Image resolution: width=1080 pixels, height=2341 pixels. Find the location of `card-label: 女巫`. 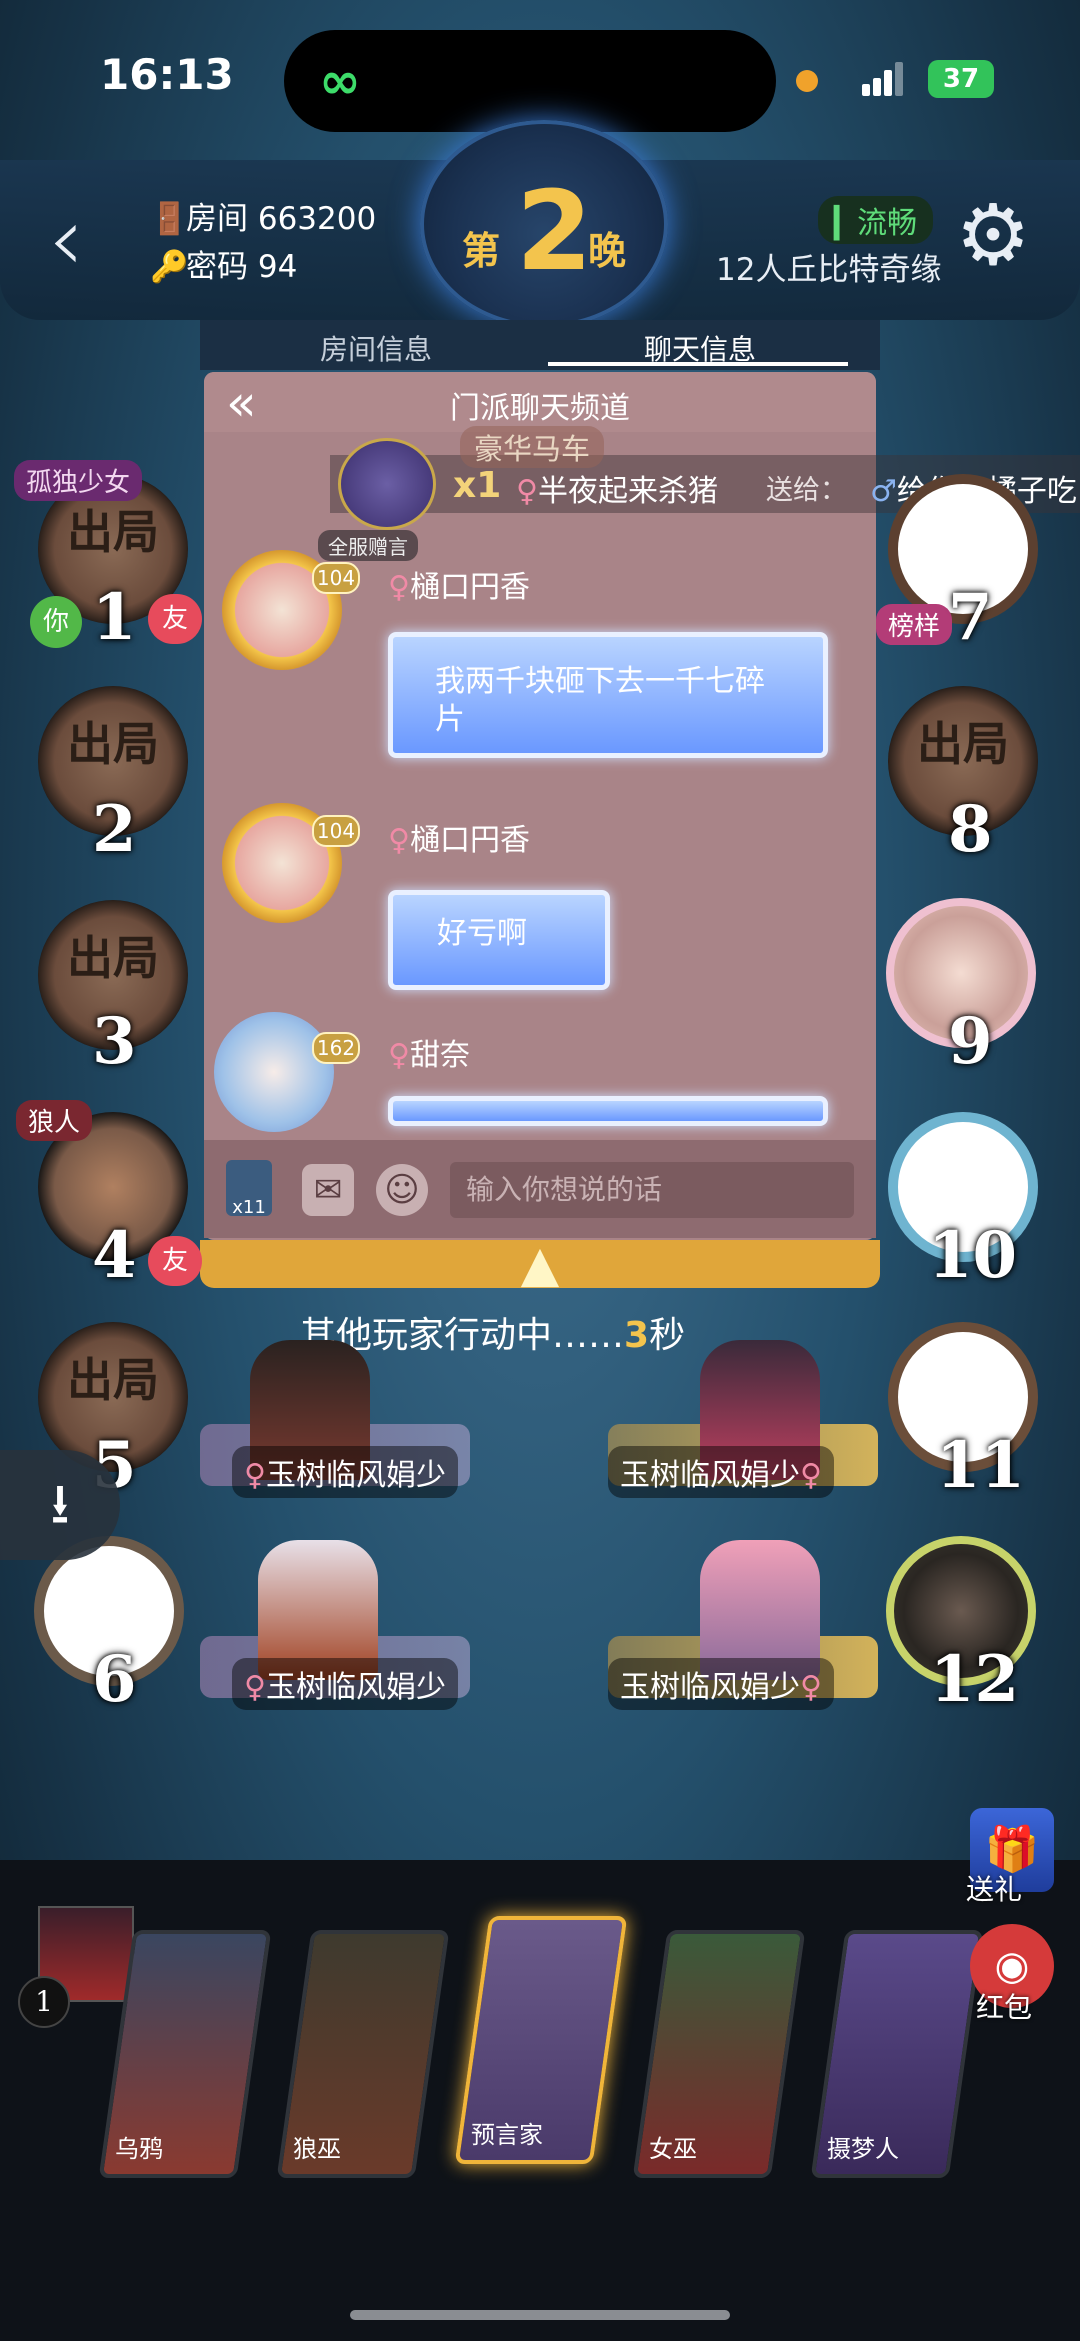

card-label: 女巫 is located at coordinates (673, 2149).